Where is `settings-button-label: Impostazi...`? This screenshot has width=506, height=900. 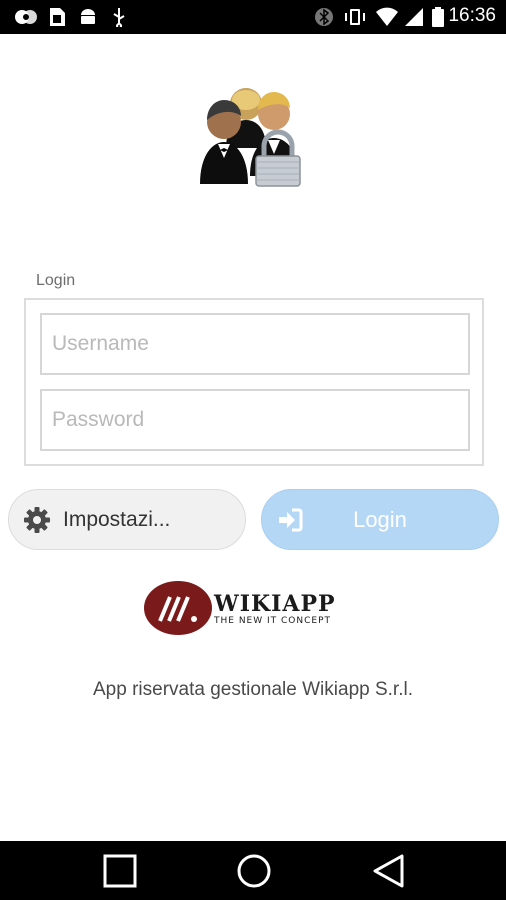
settings-button-label: Impostazi... is located at coordinates (117, 519).